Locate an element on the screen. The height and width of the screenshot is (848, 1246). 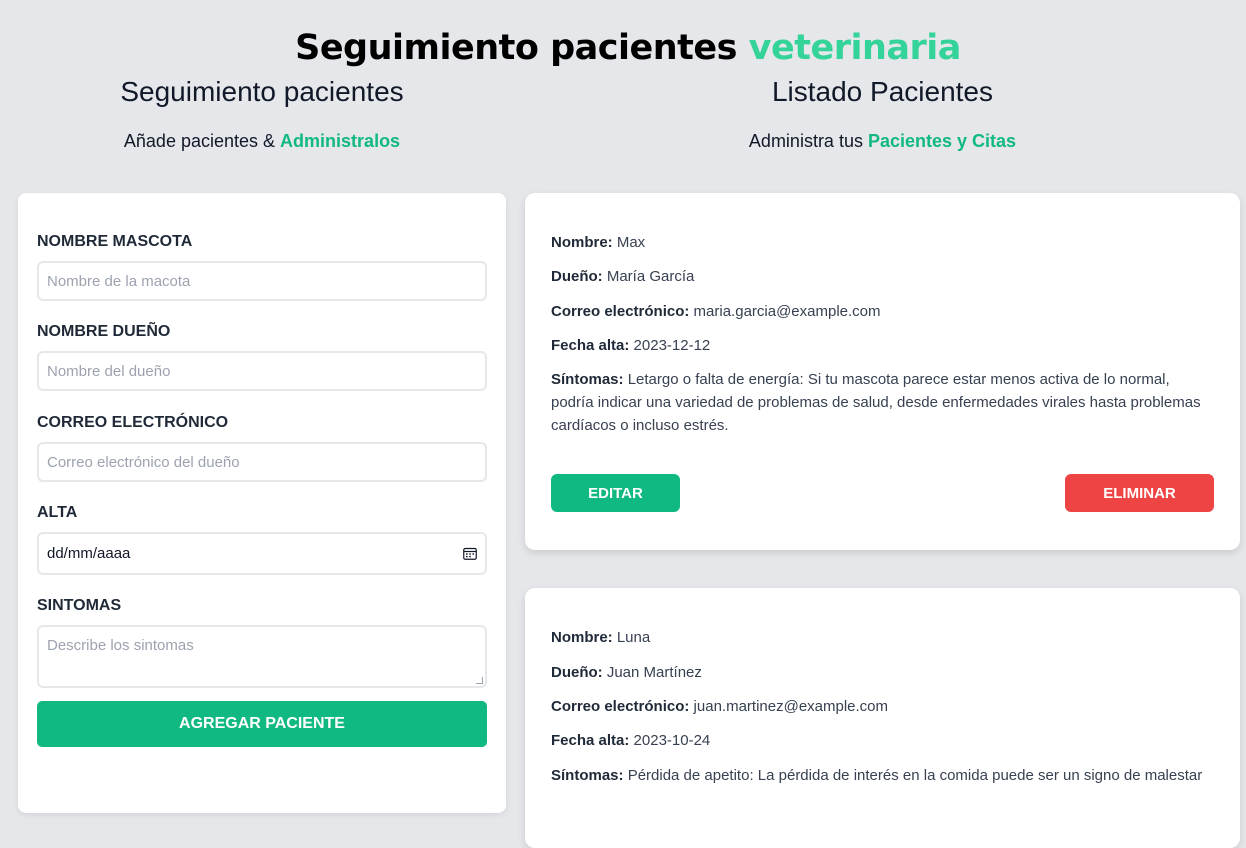
patient-owner: María García is located at coordinates (650, 276).